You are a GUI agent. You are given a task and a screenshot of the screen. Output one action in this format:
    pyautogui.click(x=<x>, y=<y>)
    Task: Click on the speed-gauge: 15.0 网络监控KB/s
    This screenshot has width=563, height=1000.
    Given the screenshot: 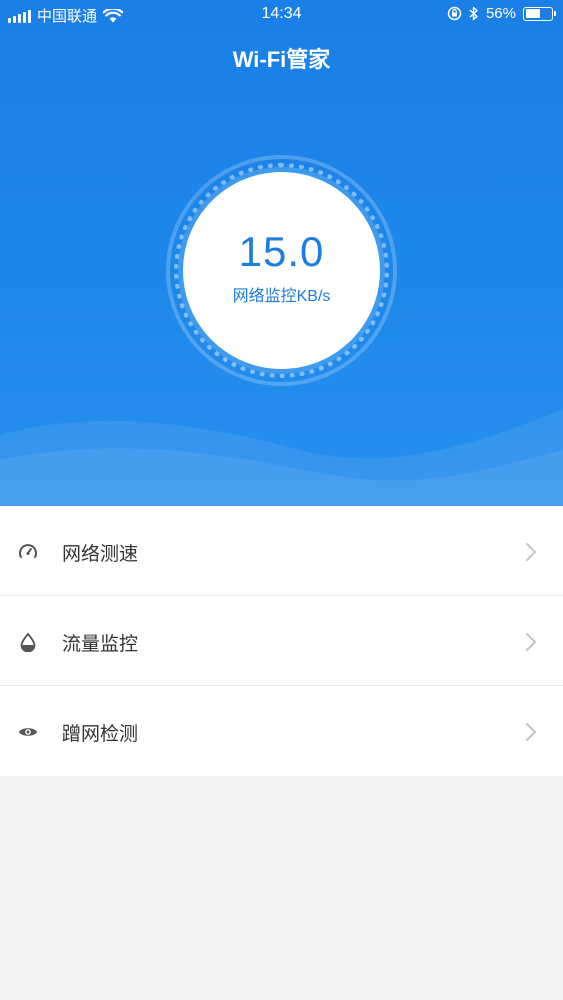 What is the action you would take?
    pyautogui.click(x=281, y=270)
    